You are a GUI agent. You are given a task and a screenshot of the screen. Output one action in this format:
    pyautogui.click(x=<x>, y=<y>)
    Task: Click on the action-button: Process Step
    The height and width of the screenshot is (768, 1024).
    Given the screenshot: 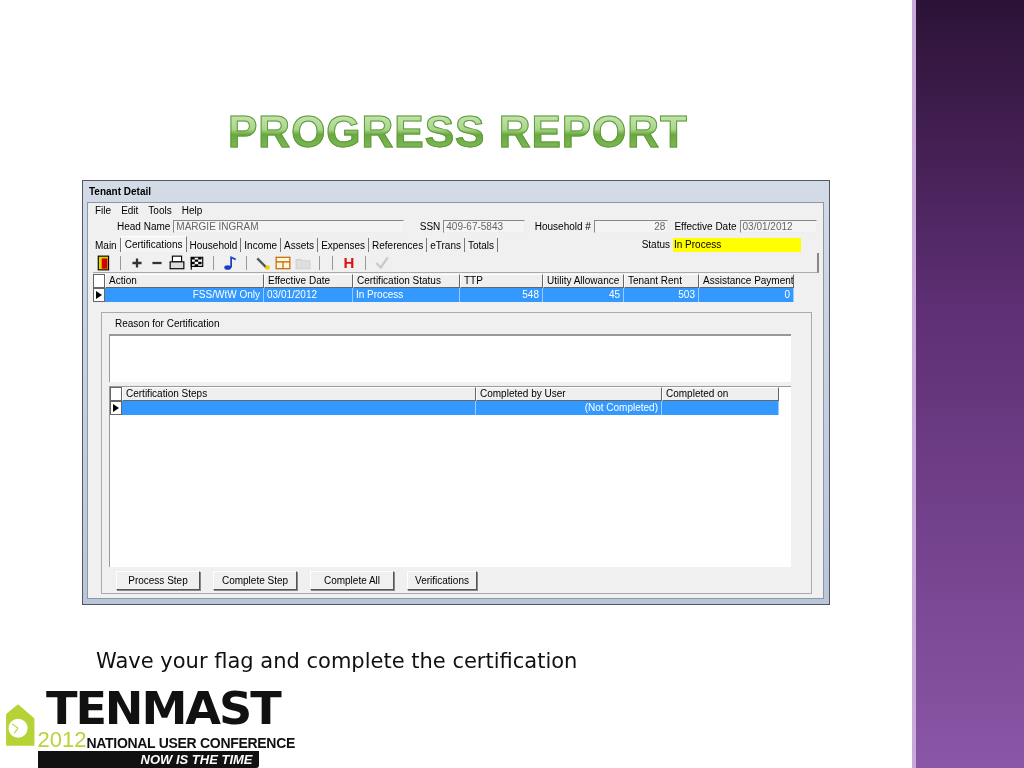 What is the action you would take?
    pyautogui.click(x=158, y=580)
    